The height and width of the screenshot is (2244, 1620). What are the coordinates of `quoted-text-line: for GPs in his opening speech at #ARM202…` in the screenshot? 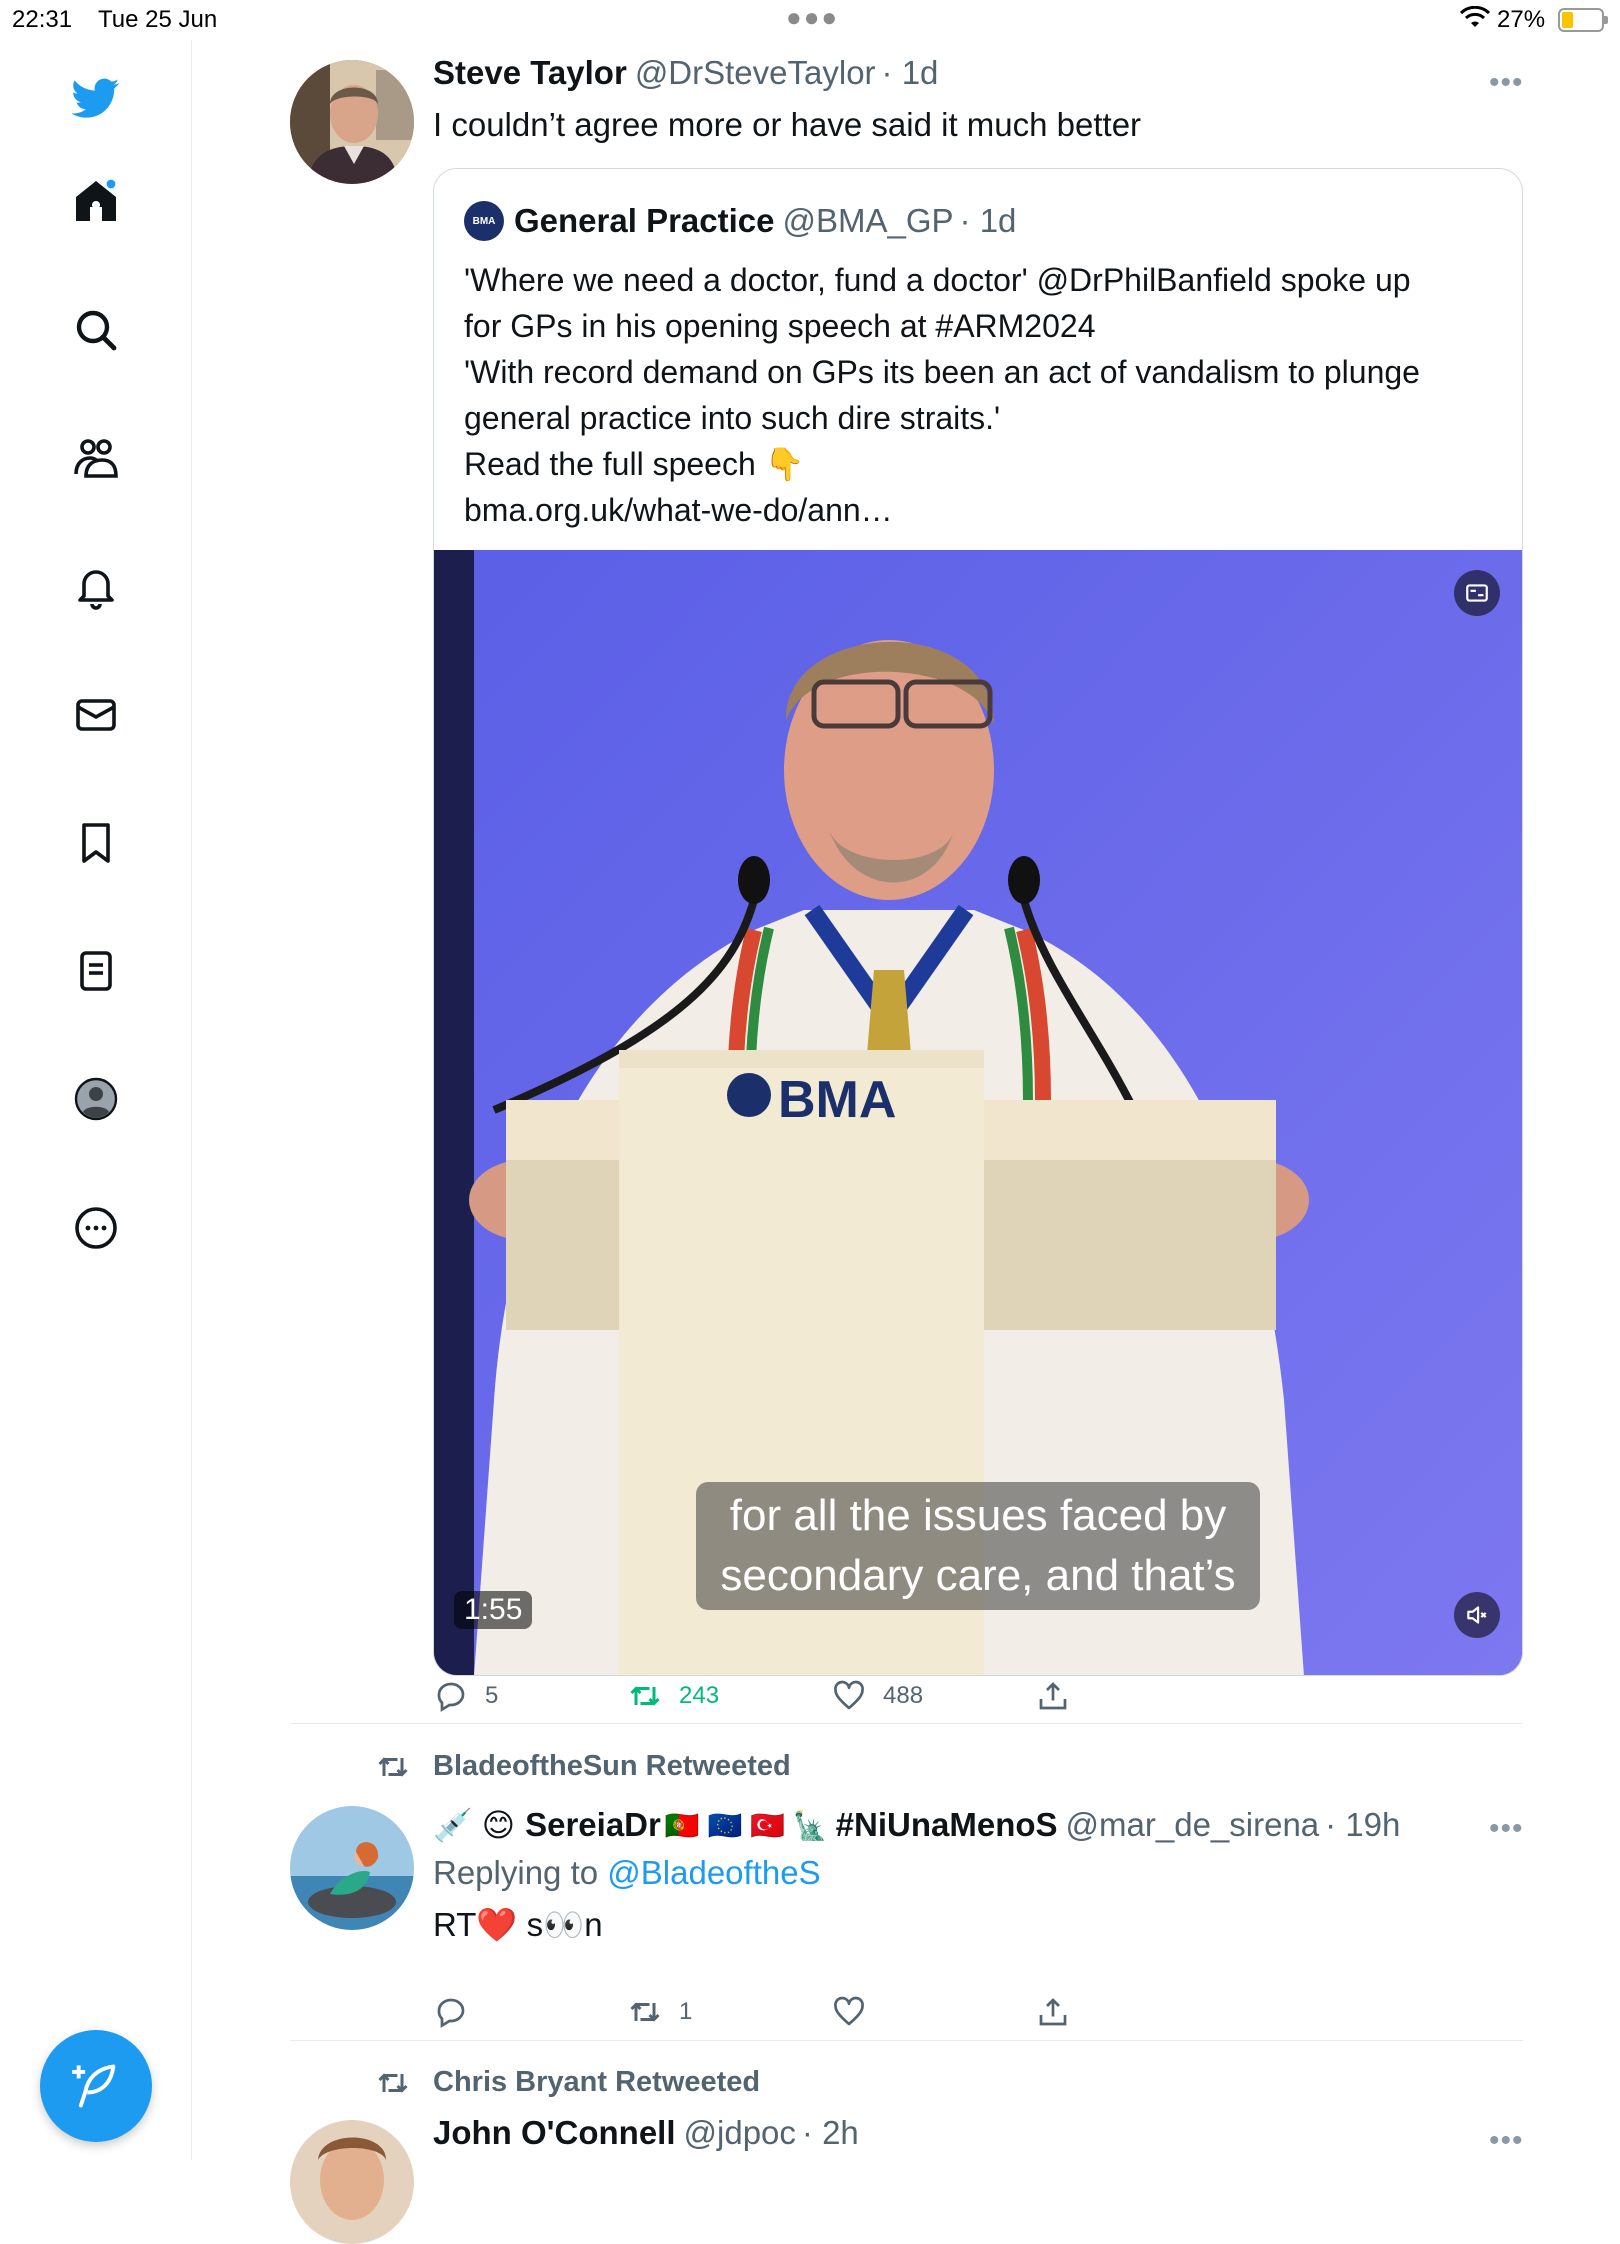 It's located at (780, 326).